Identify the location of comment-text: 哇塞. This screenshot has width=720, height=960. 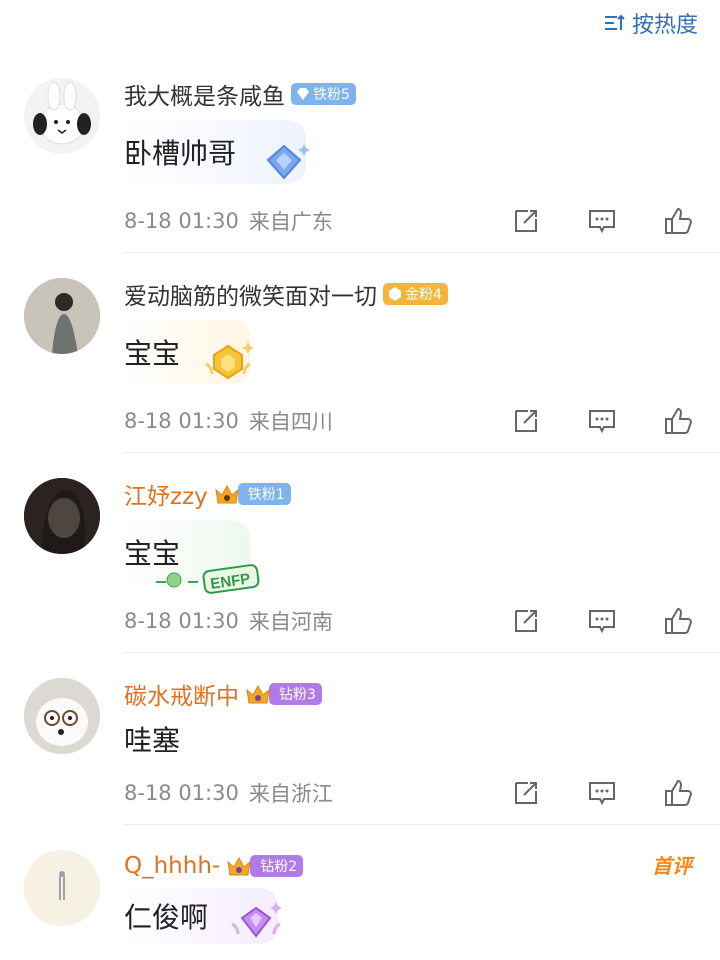
(152, 740).